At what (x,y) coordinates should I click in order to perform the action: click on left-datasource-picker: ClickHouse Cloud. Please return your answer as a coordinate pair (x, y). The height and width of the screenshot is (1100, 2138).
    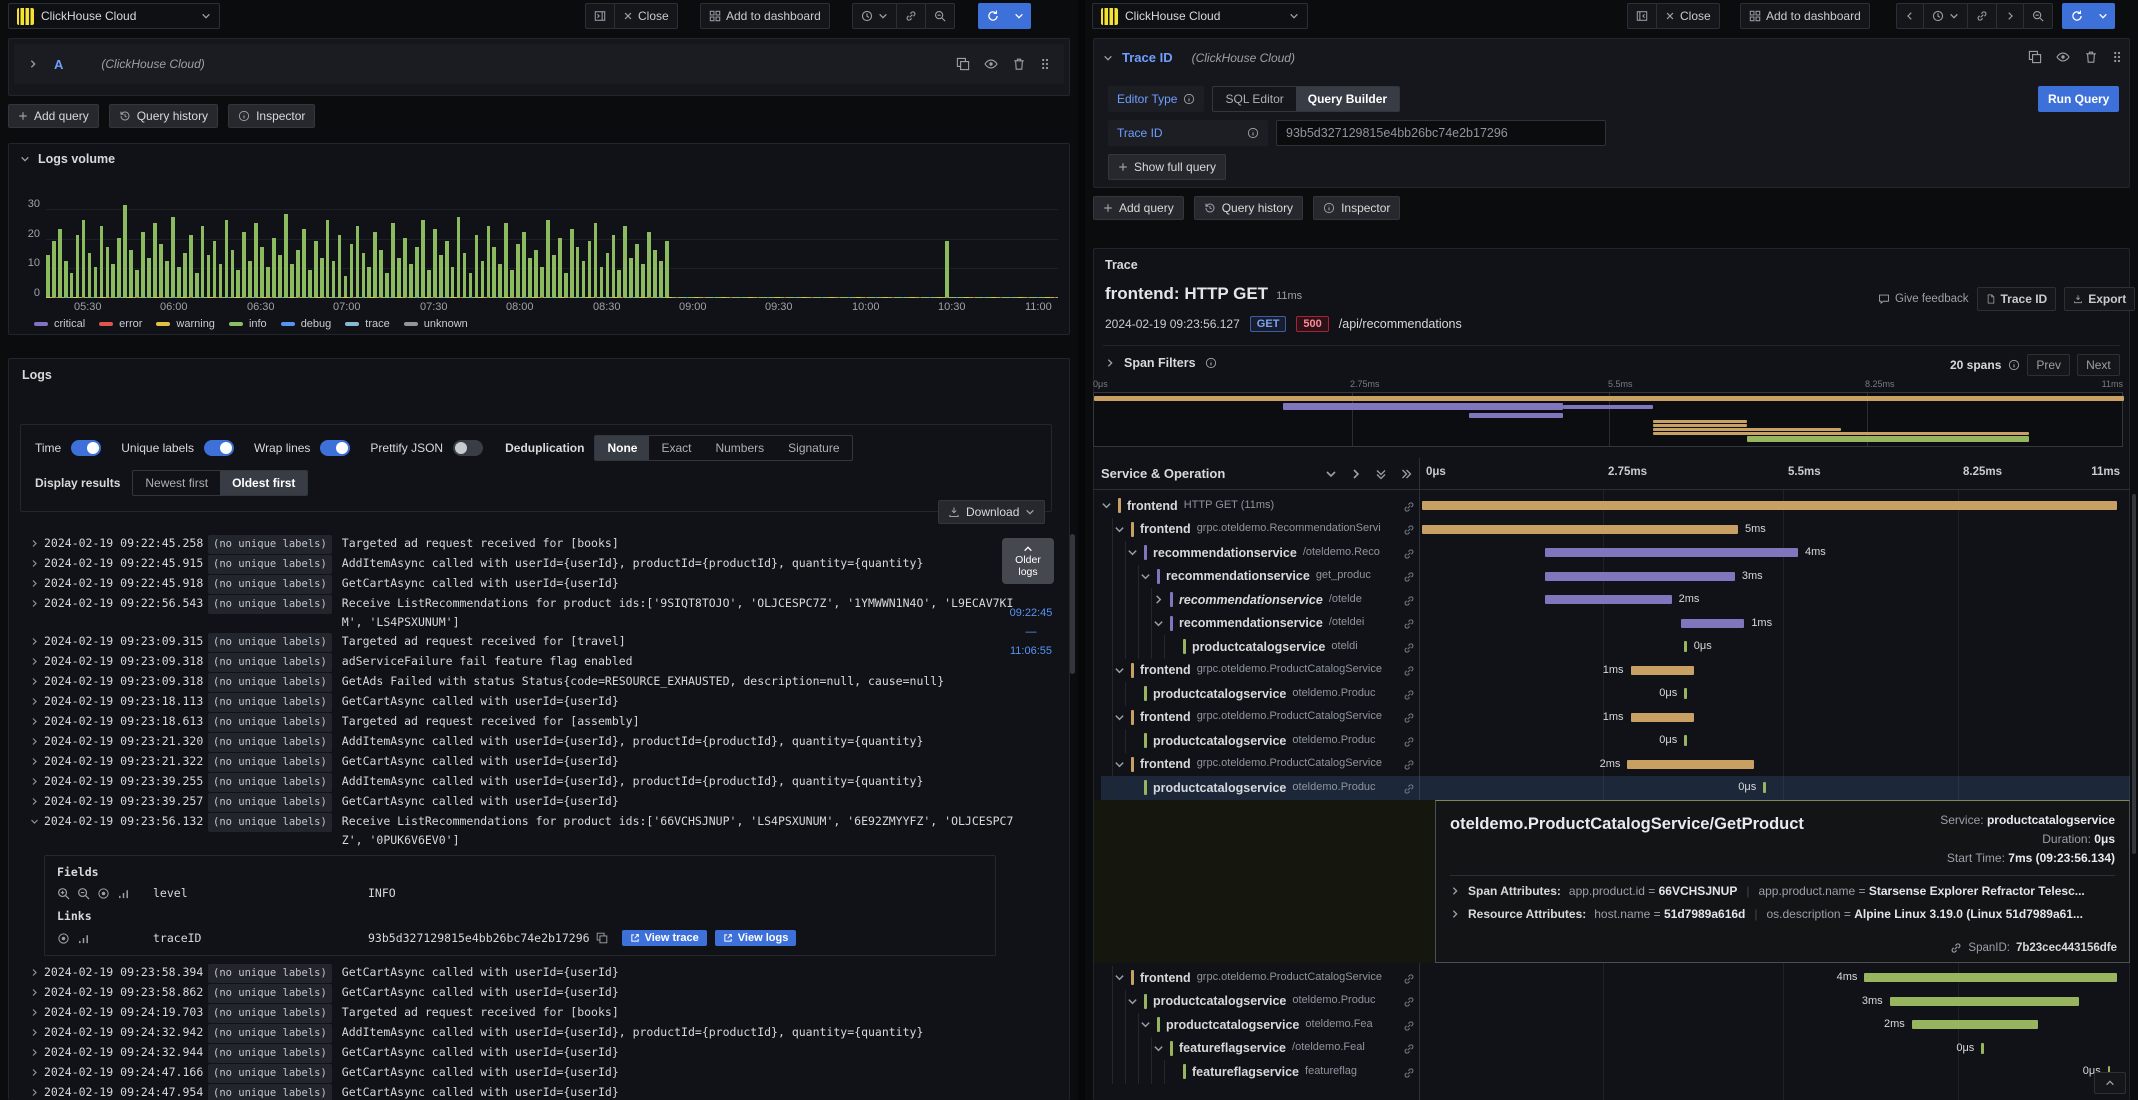
    Looking at the image, I should click on (114, 16).